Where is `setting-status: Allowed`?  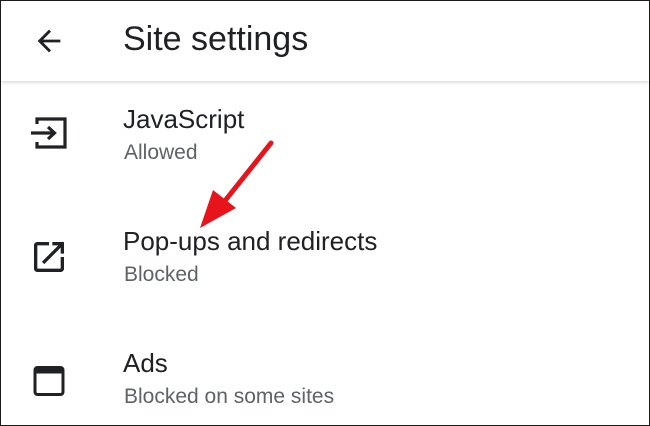 setting-status: Allowed is located at coordinates (161, 152).